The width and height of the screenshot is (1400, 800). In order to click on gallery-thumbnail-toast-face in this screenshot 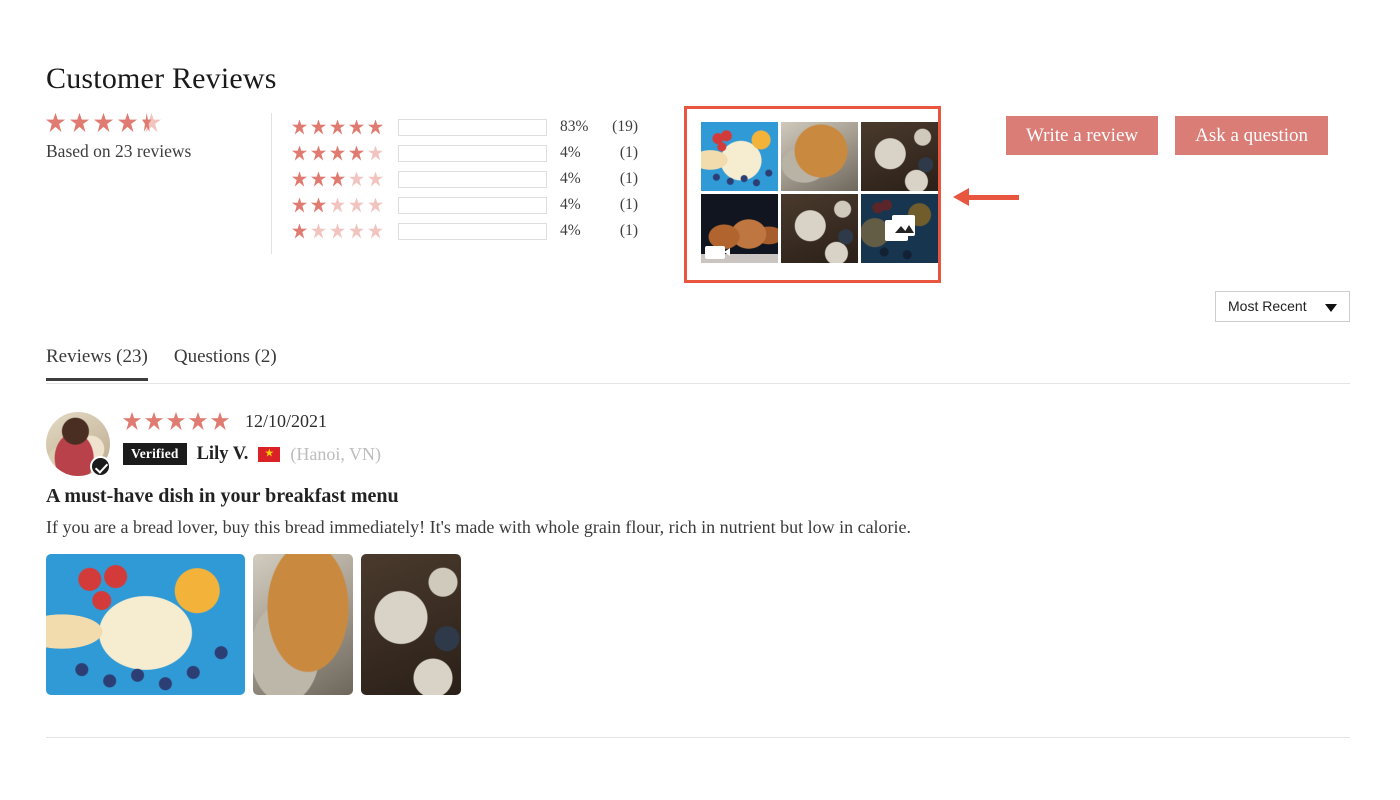, I will do `click(739, 156)`.